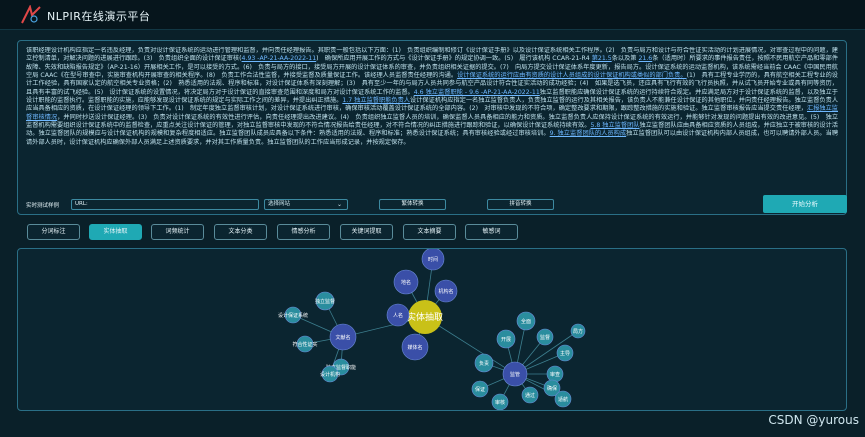 Image resolution: width=865 pixels, height=437 pixels. Describe the element at coordinates (330, 374) in the screenshot. I see `graph-node-label: 设计机构` at that location.